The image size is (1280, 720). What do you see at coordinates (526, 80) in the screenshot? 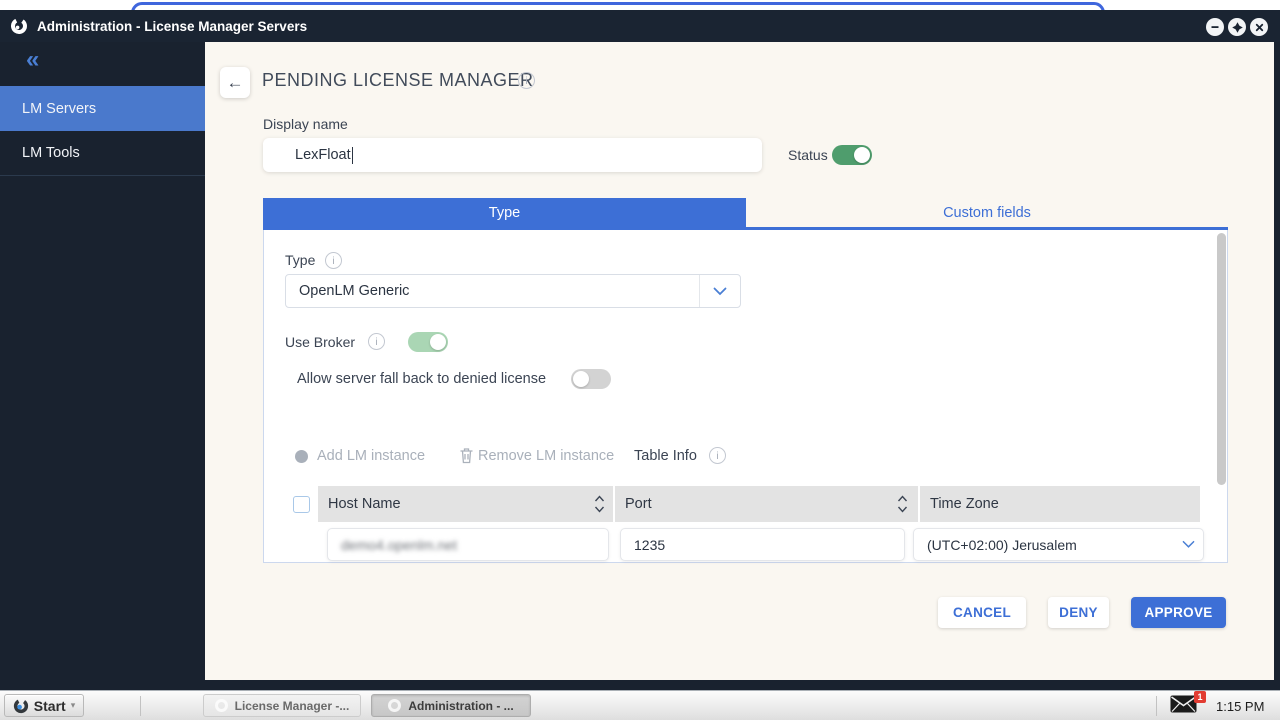
I see `page-title-info-icon: i` at bounding box center [526, 80].